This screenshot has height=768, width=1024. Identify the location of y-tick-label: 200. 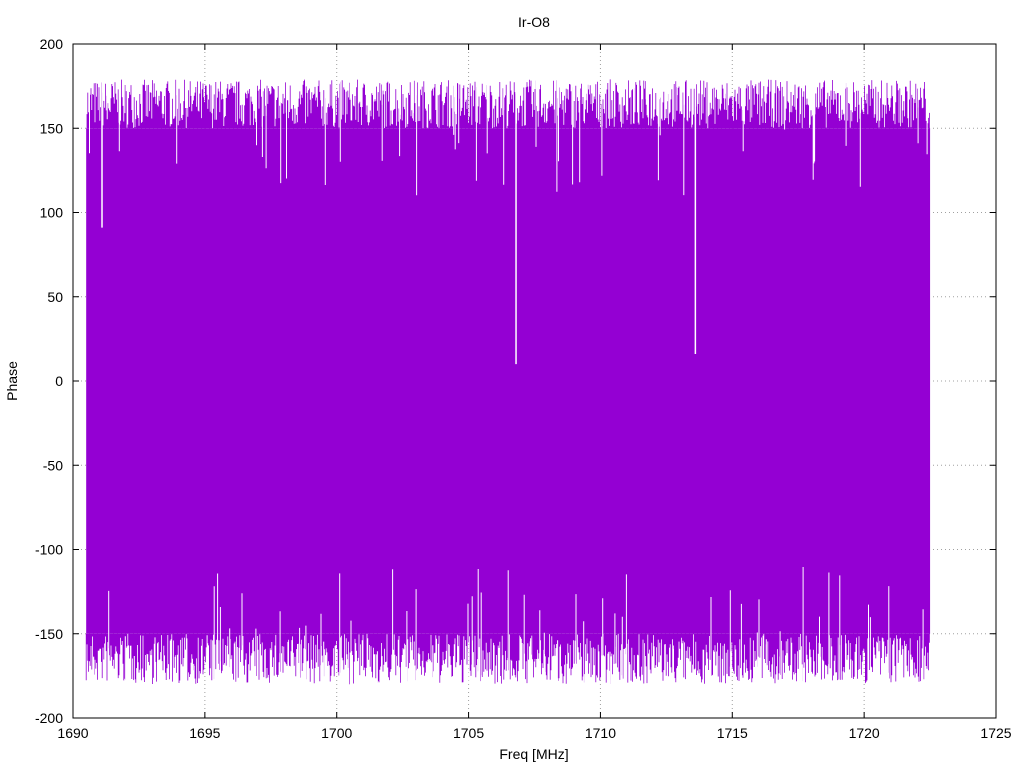
(52, 44).